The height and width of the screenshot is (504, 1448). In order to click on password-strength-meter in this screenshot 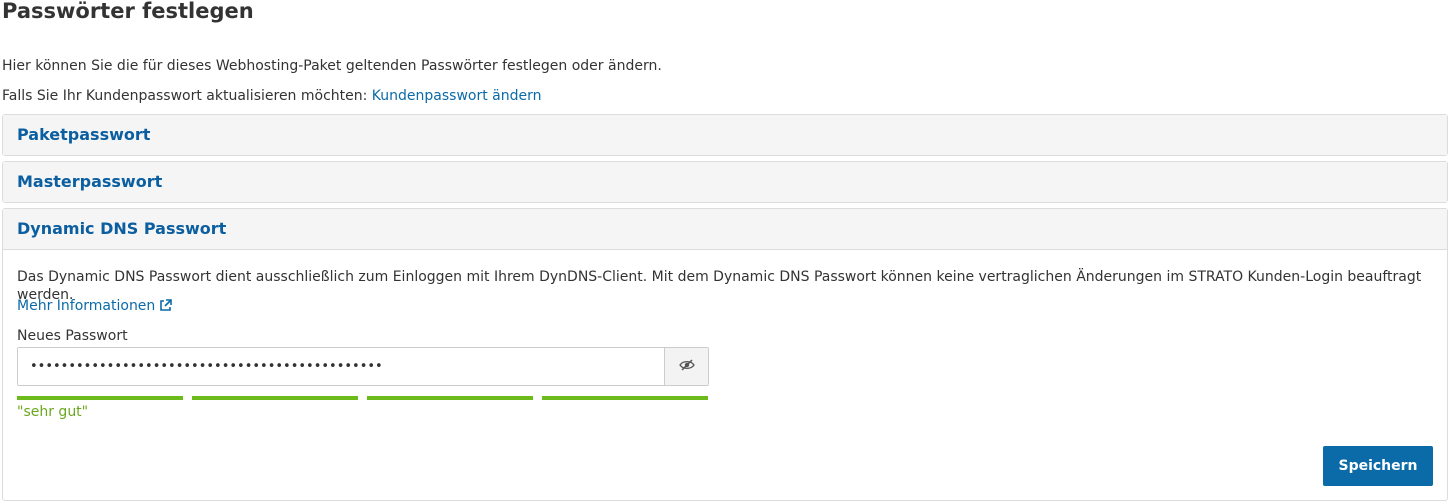, I will do `click(363, 398)`.